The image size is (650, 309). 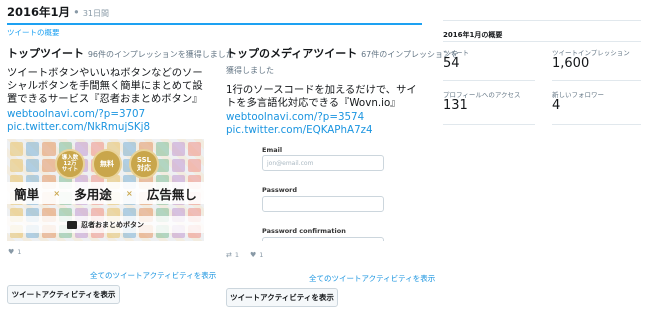 I want to click on top-tweet-stats: ♥ 1, so click(x=14, y=252).